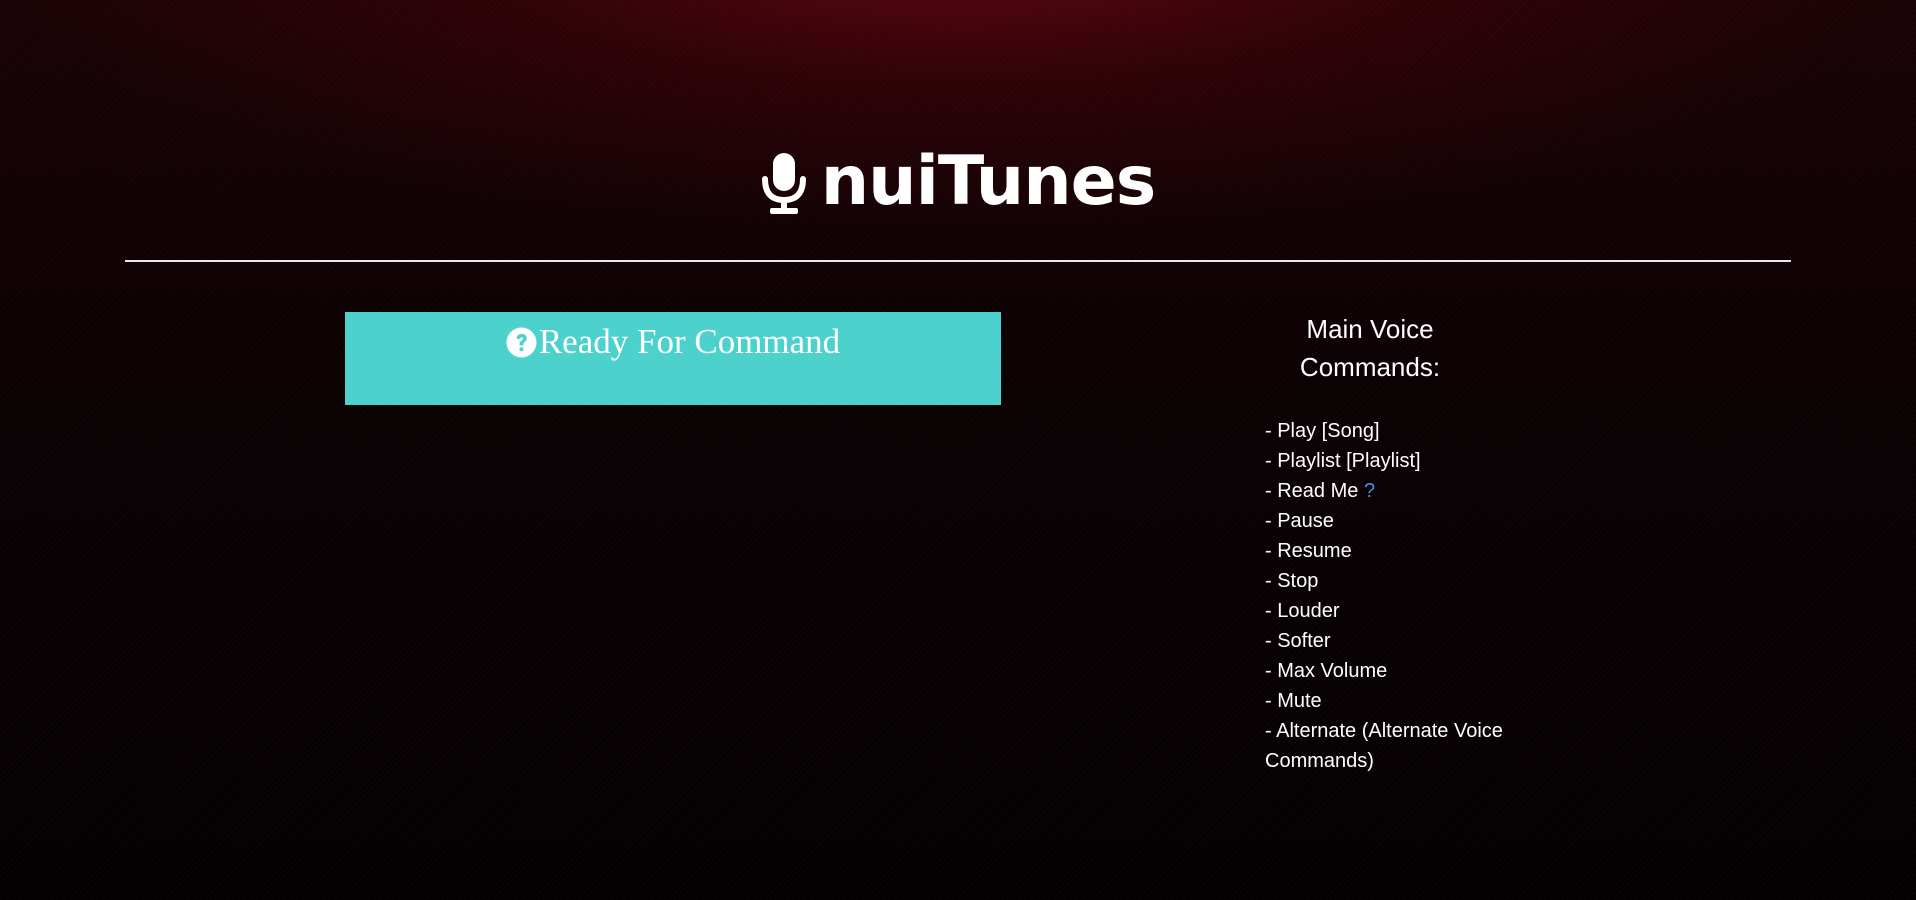 The image size is (1916, 900). What do you see at coordinates (988, 181) in the screenshot?
I see `app-title: nuiTunes` at bounding box center [988, 181].